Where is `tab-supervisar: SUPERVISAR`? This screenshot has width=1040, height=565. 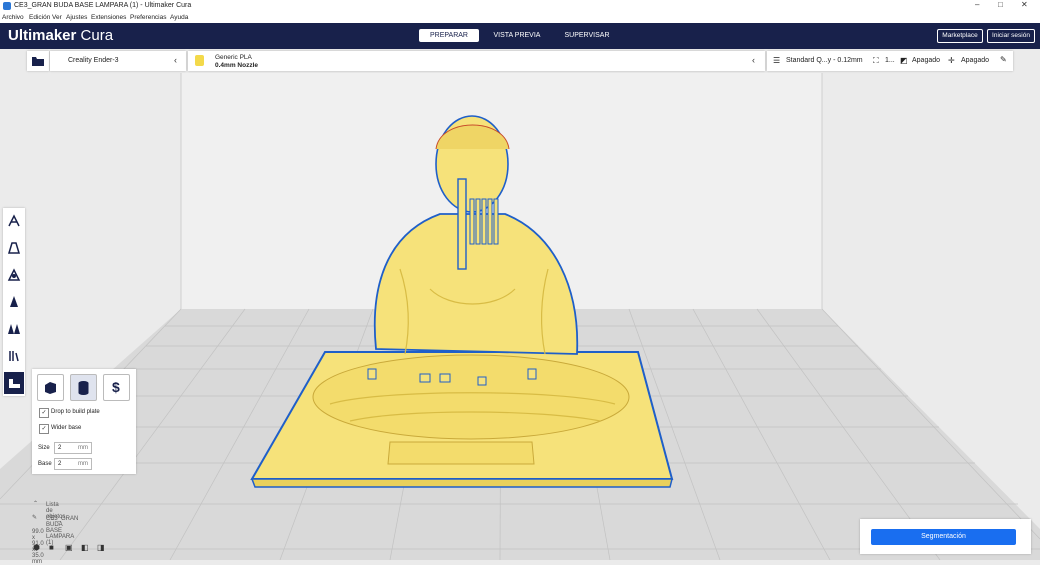 tab-supervisar: SUPERVISAR is located at coordinates (587, 35).